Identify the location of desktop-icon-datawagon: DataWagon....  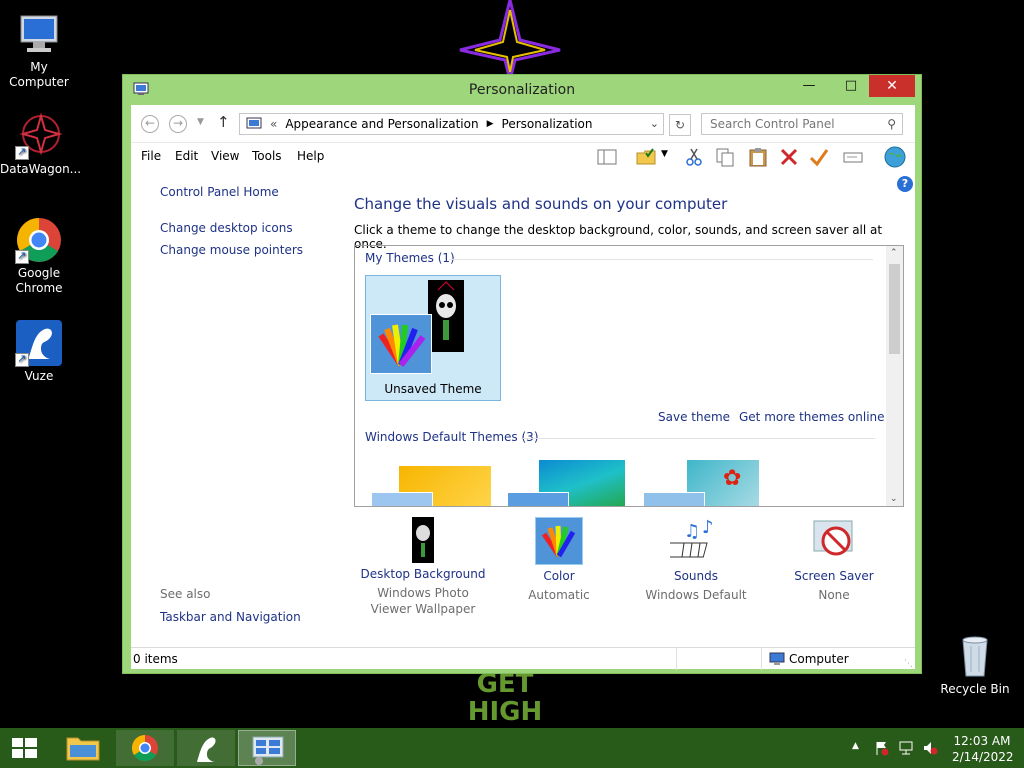
(40, 144).